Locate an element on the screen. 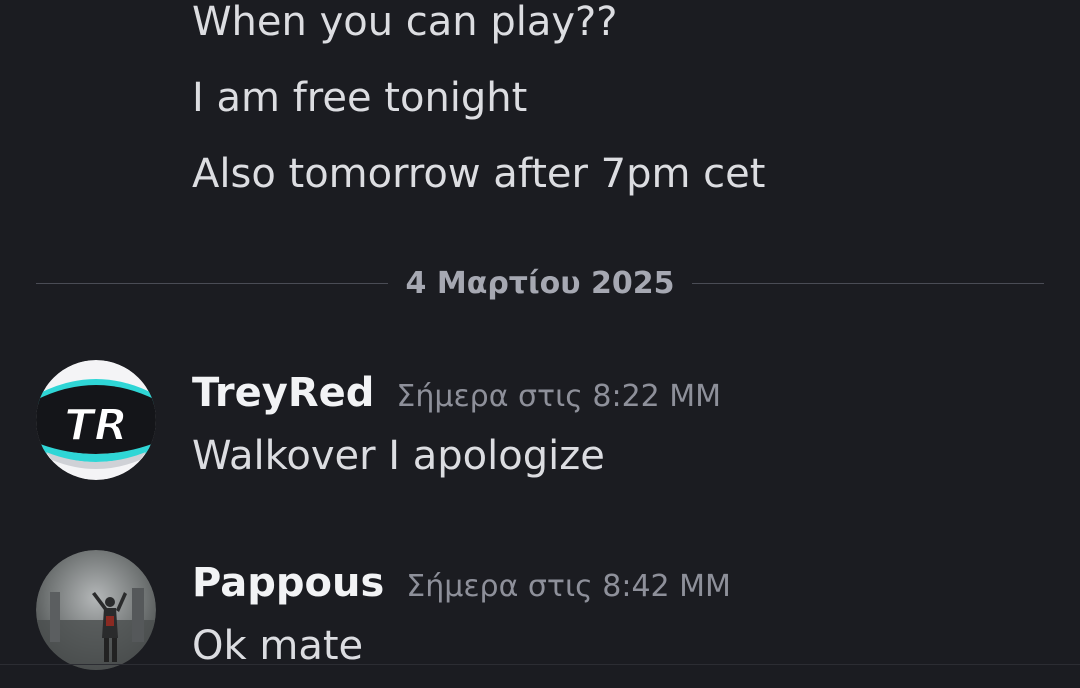 This screenshot has height=688, width=1080. date-divider: 4 Μαρτίου 2025 is located at coordinates (540, 284).